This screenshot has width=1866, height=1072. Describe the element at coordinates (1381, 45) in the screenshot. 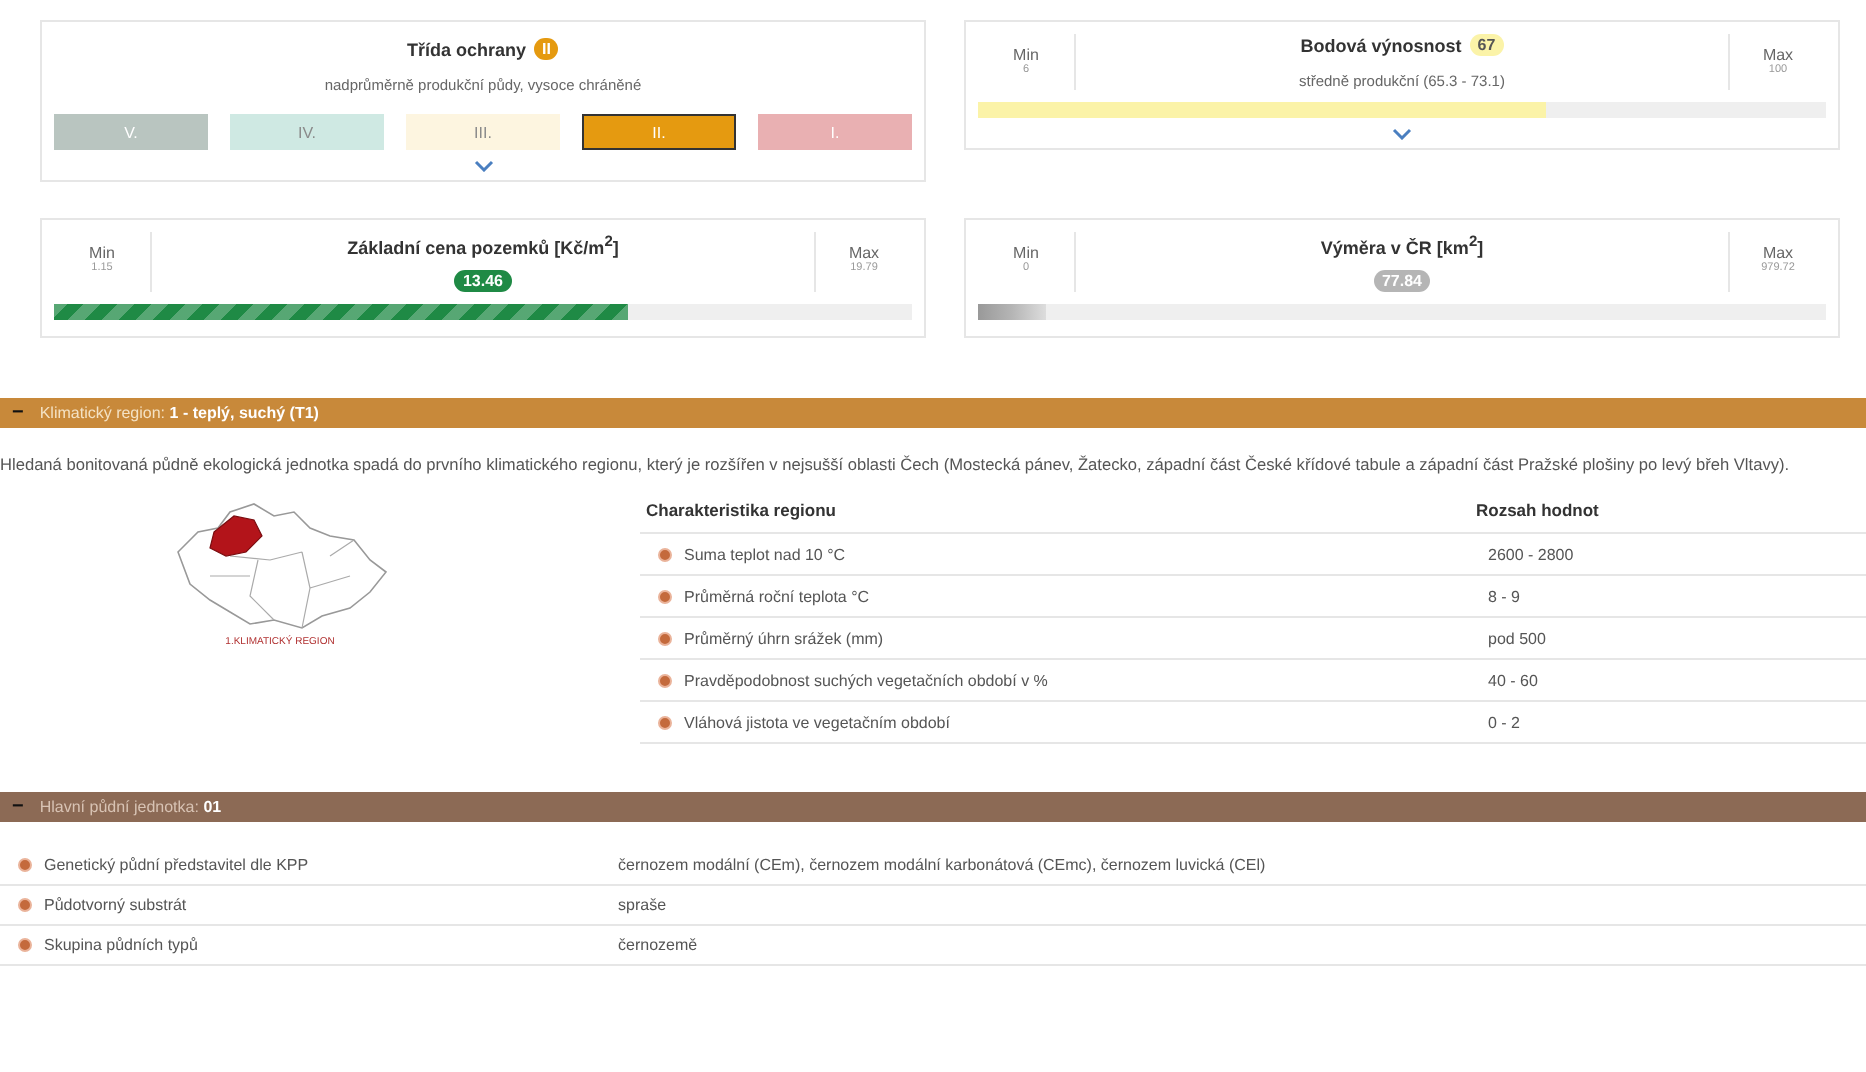

I see `card-title: Bodová výnosnost` at that location.